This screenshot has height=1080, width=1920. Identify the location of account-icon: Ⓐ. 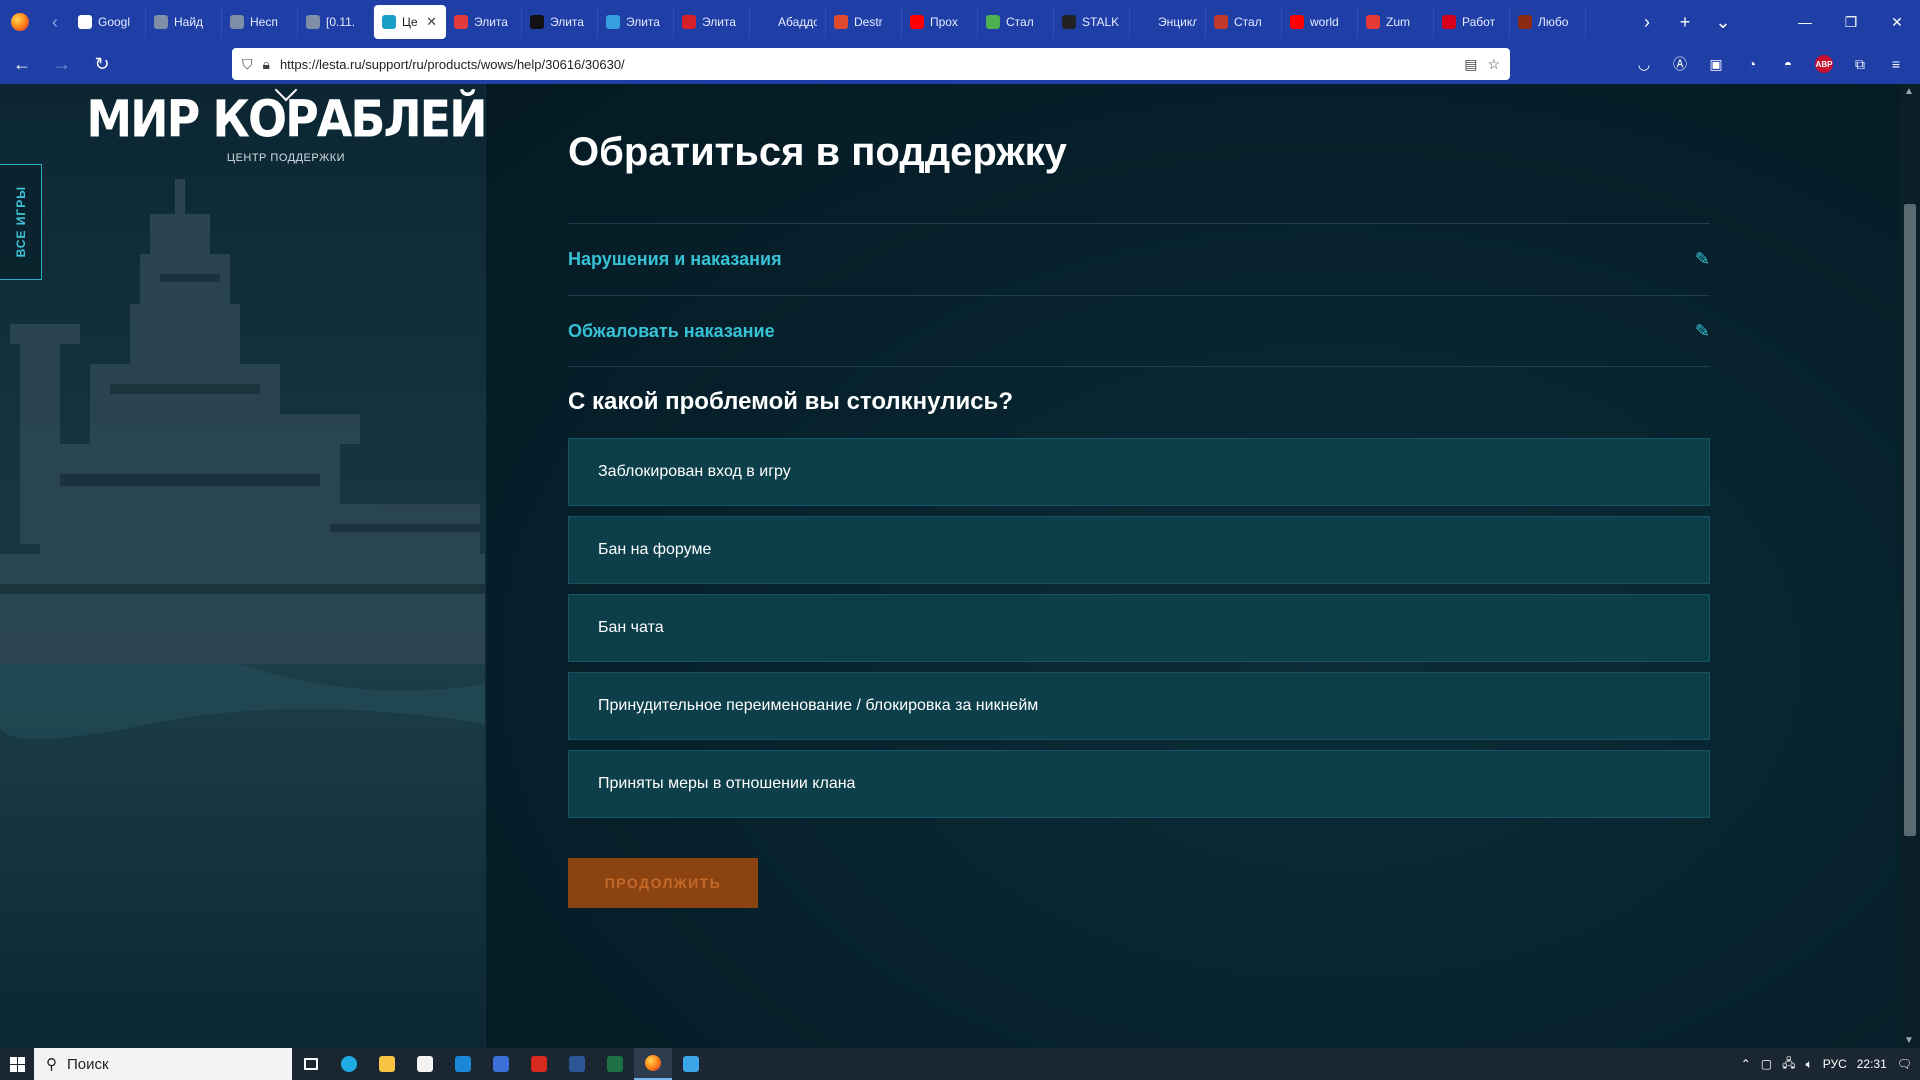
(1680, 64).